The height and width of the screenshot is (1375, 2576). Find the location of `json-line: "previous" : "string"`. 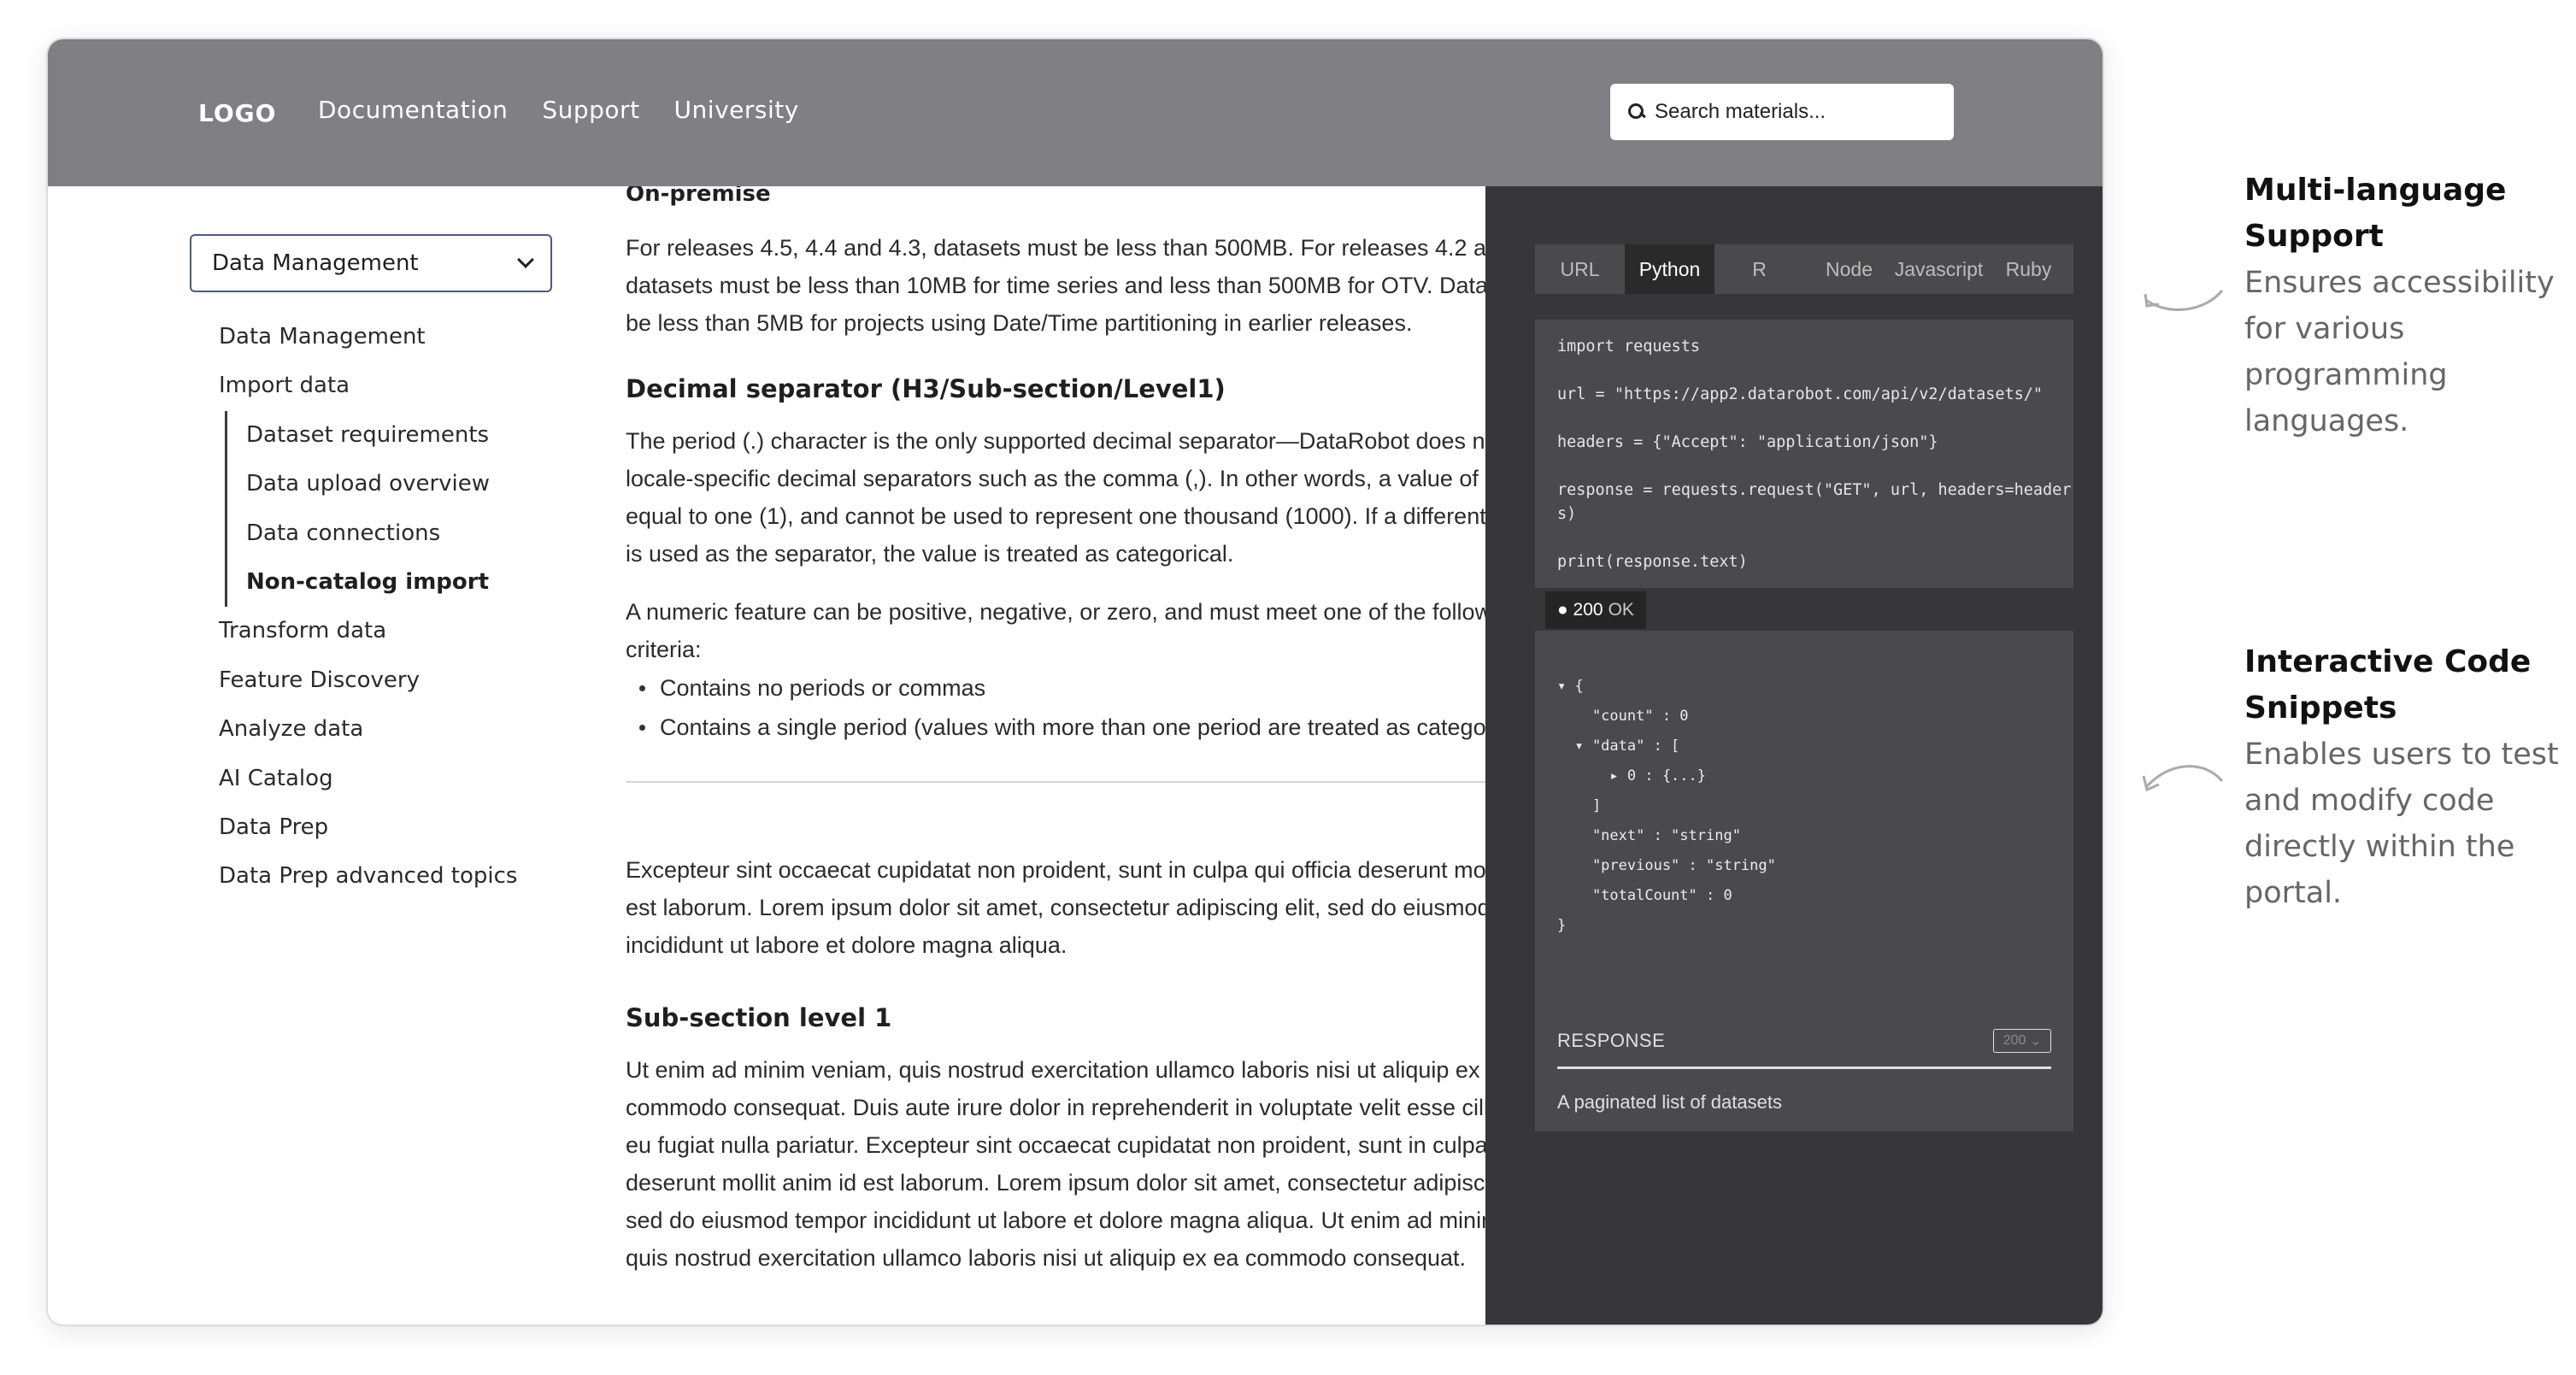

json-line: "previous" : "string" is located at coordinates (1666, 866).